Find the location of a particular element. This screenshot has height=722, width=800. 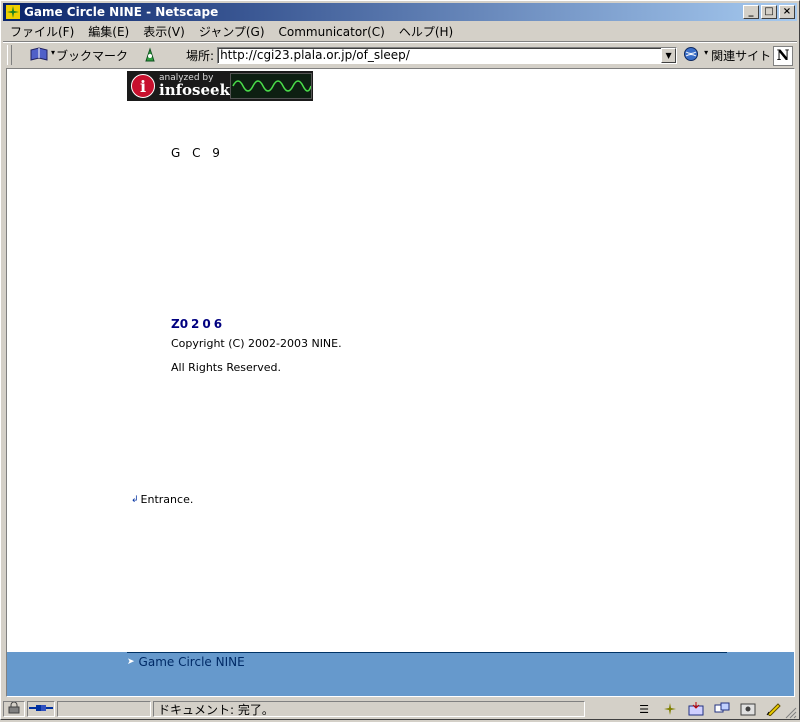

minimize-icon: _ is located at coordinates (751, 11).